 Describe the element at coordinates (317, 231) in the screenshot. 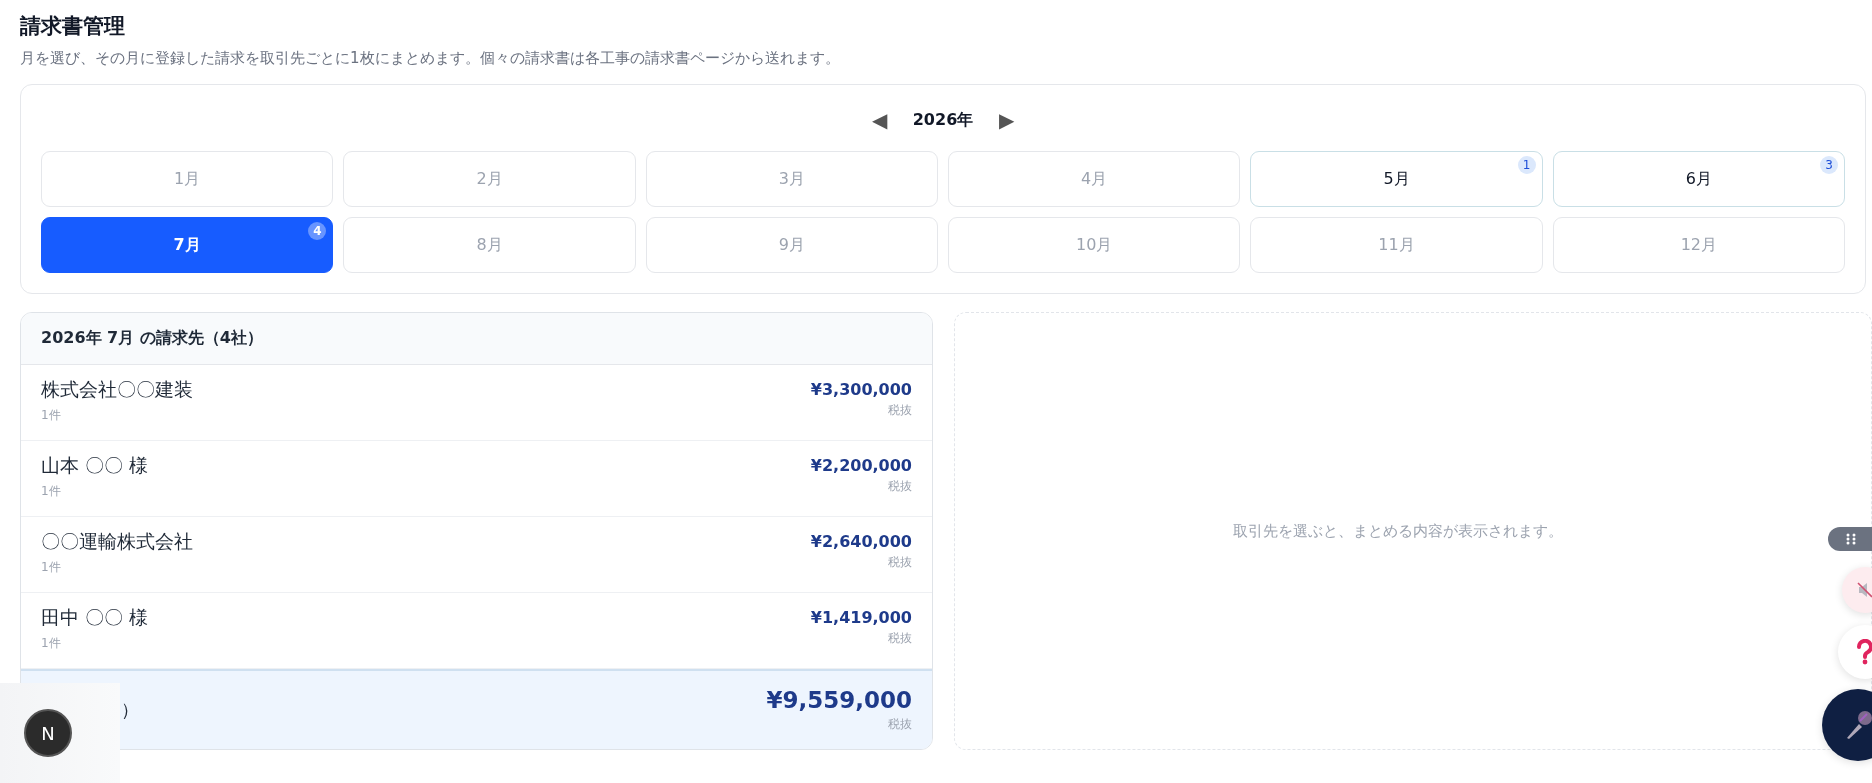

I see `count-badge: 4` at that location.